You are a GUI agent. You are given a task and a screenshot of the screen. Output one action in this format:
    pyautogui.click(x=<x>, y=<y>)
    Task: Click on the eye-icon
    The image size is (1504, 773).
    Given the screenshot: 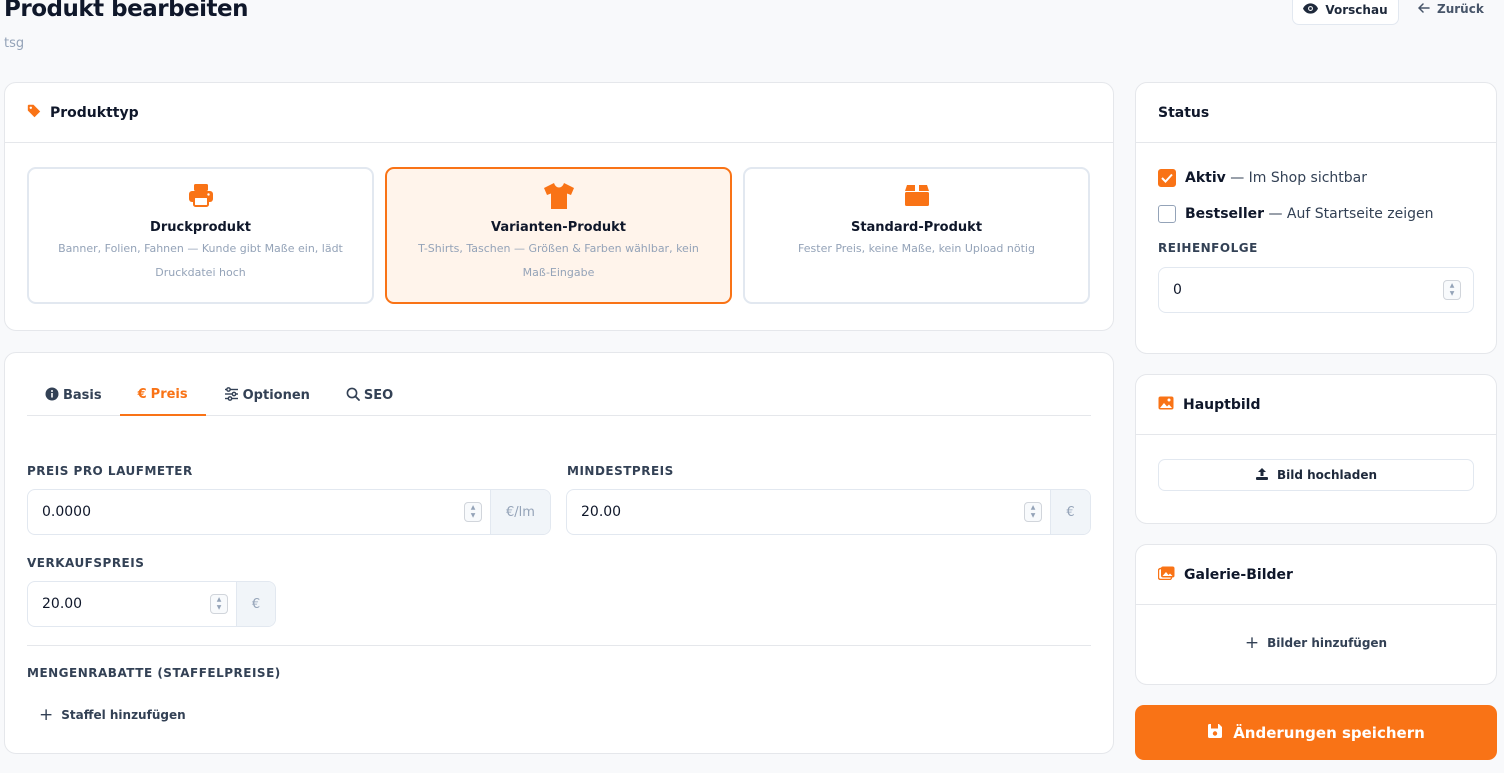 What is the action you would take?
    pyautogui.click(x=1311, y=9)
    